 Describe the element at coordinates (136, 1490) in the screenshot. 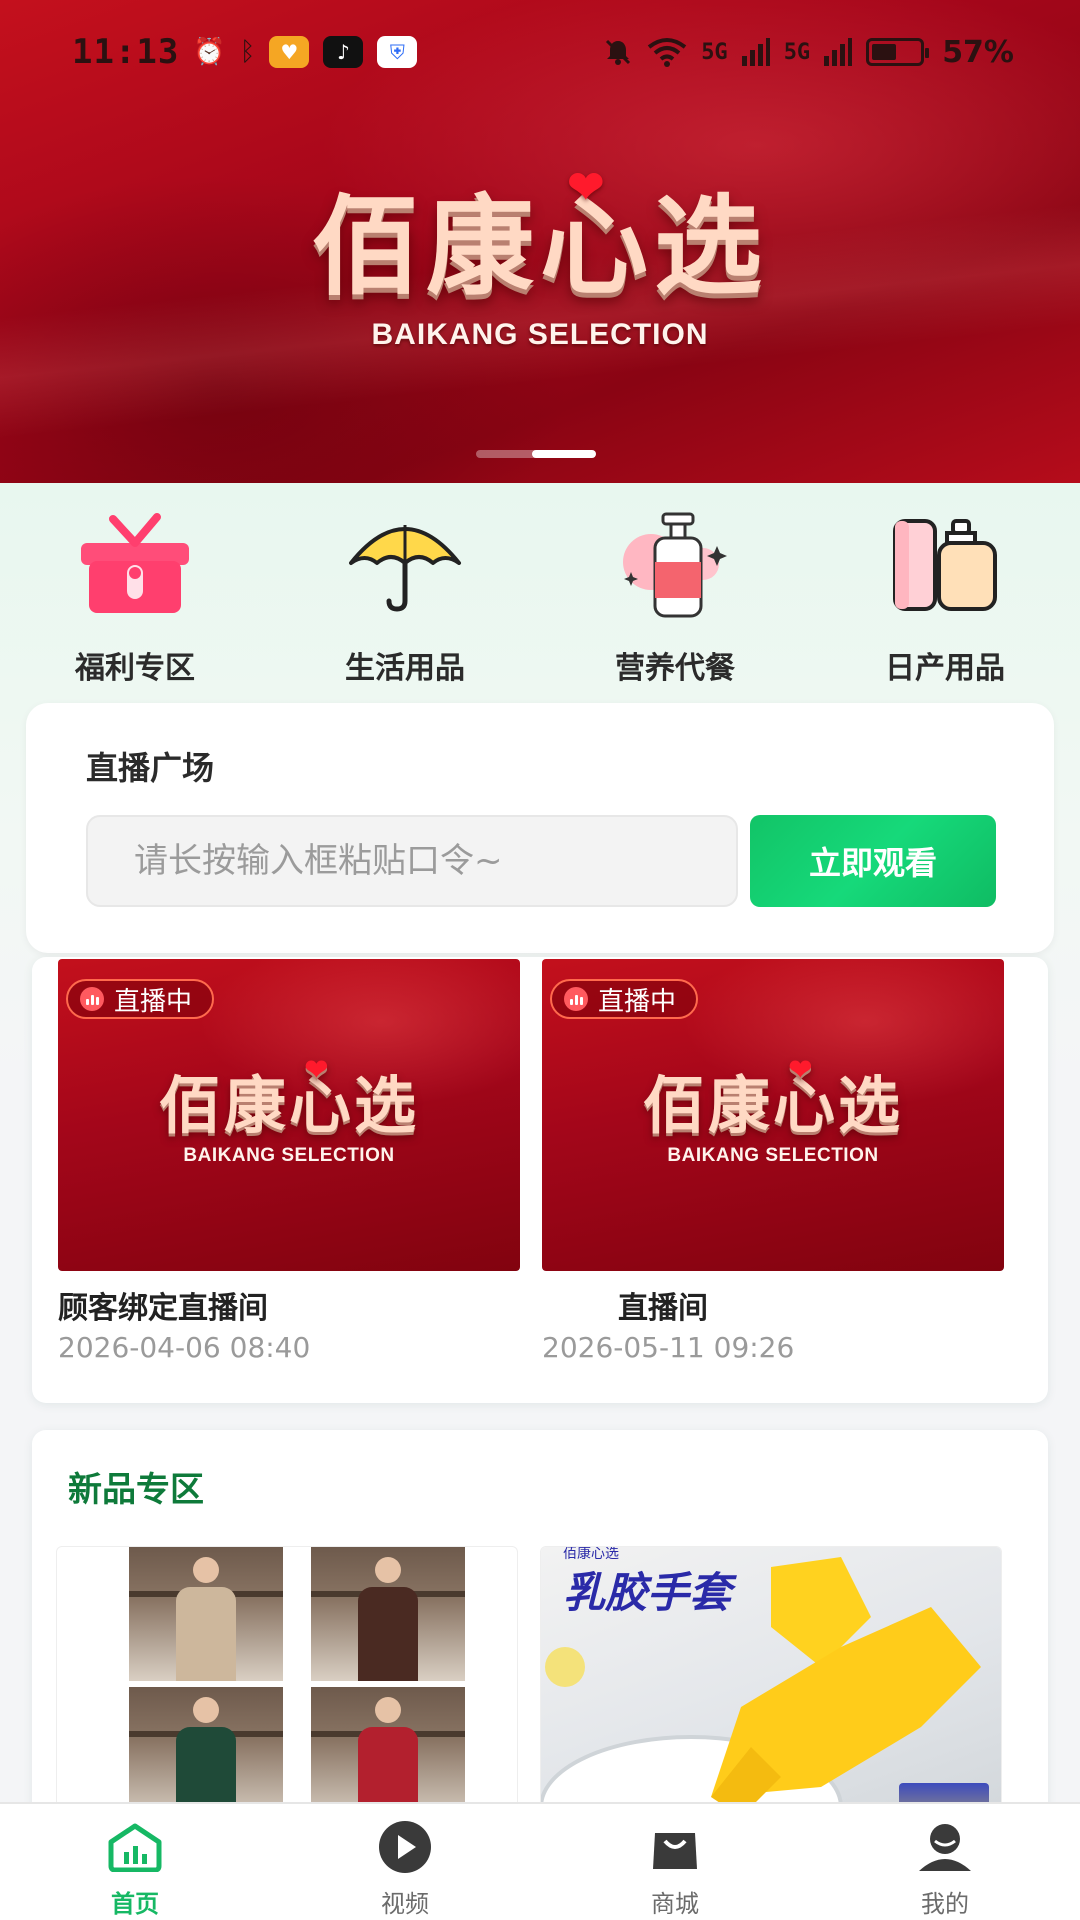

I see `new-products-title: 新品专区` at that location.